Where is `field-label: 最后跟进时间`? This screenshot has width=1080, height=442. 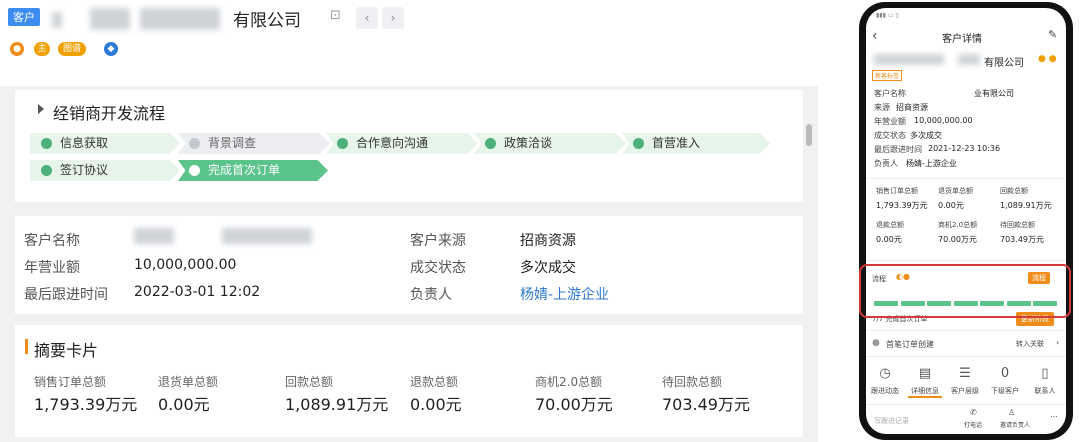
field-label: 最后跟进时间 is located at coordinates (898, 149).